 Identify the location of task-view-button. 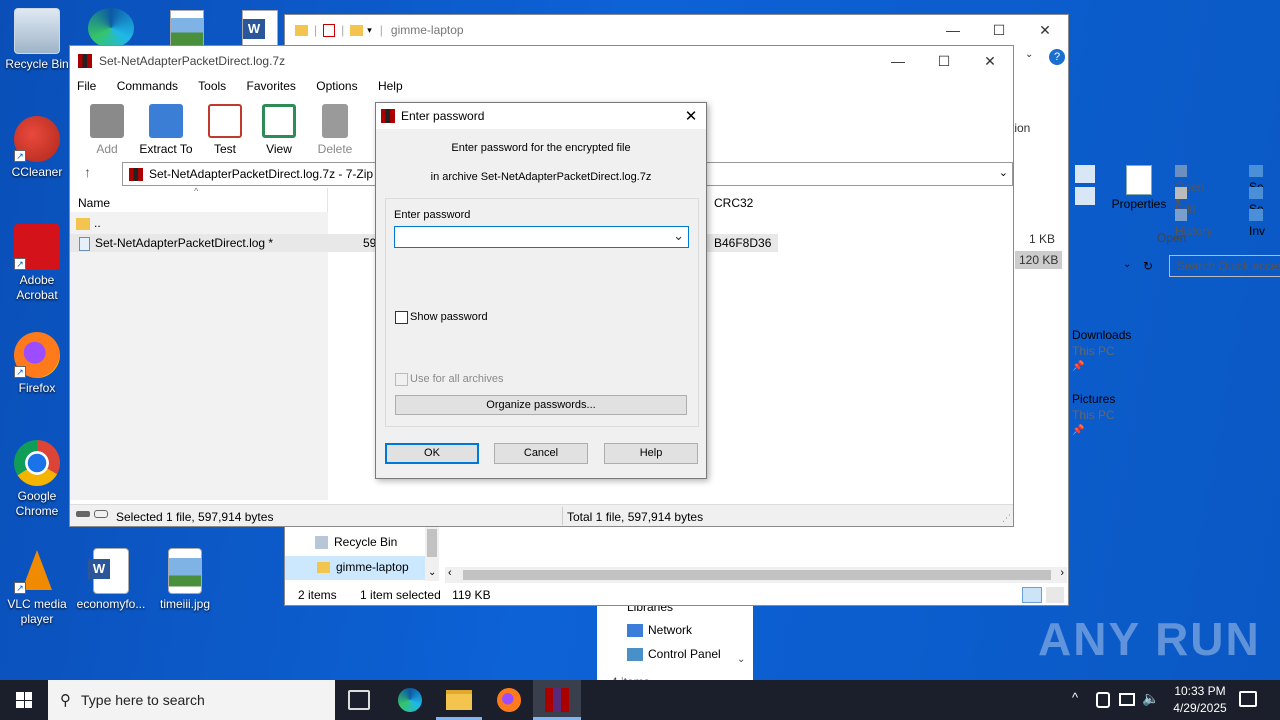
(359, 700).